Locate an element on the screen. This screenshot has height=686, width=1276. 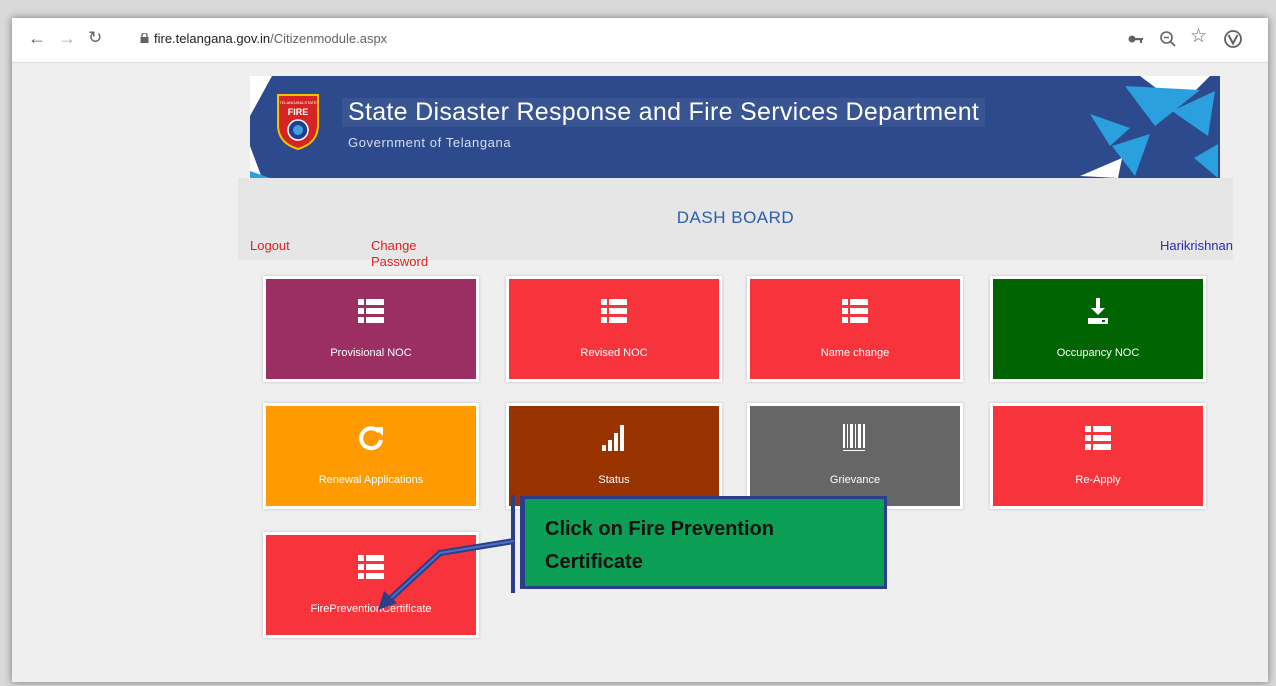
instruction-callout: Click on Fire Prevention Certificate is located at coordinates (699, 544).